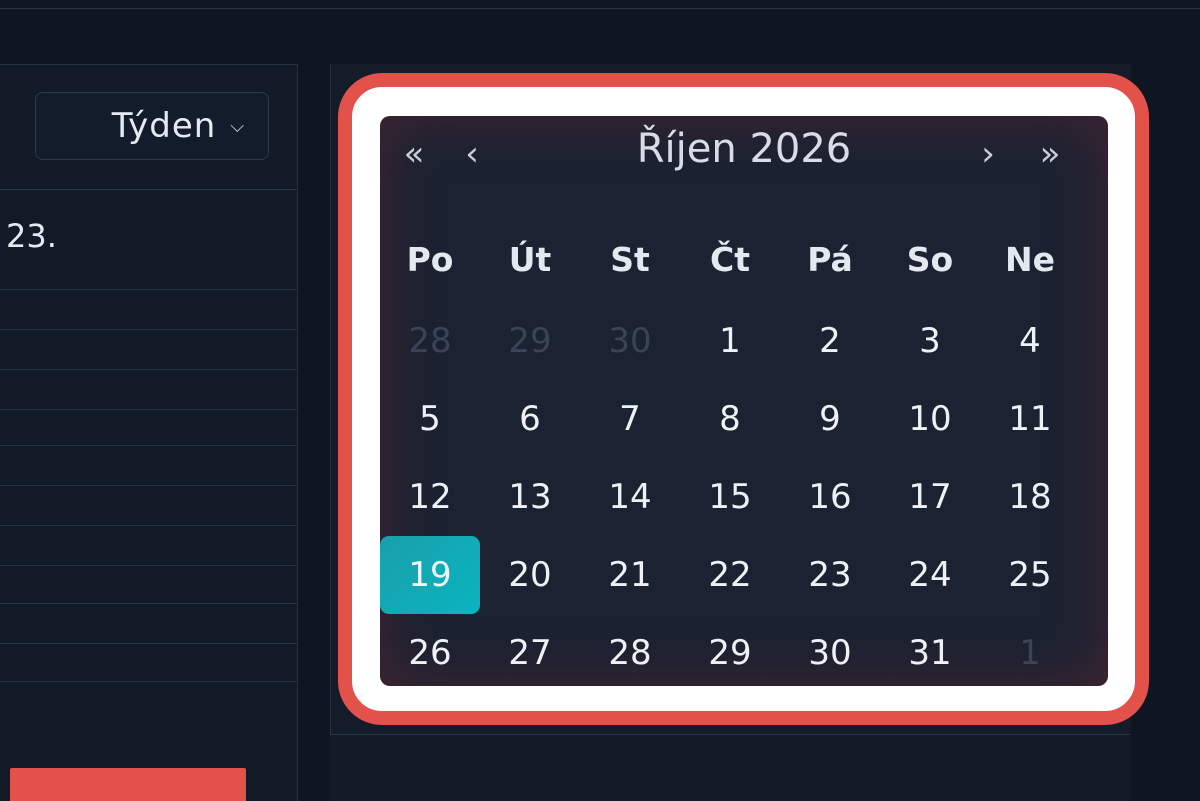 Image resolution: width=1200 pixels, height=801 pixels. I want to click on day-column-date: 23., so click(31, 236).